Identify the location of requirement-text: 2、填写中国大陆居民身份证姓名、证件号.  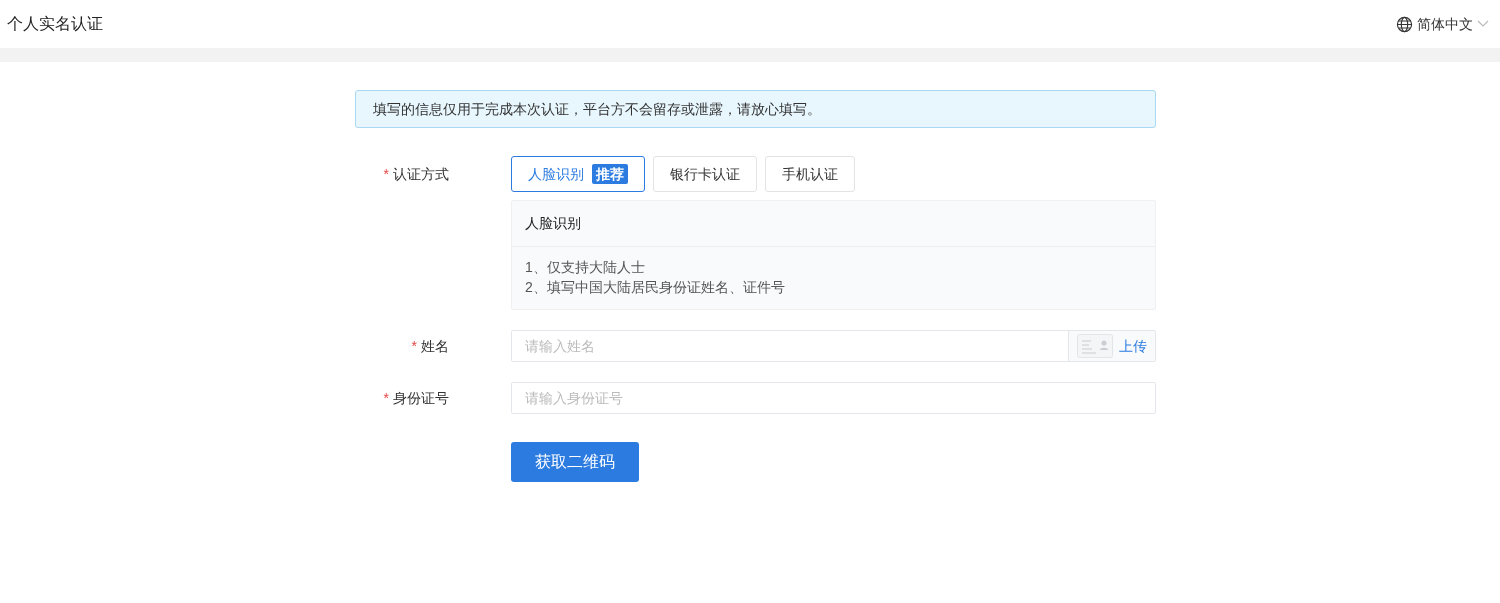
(655, 287).